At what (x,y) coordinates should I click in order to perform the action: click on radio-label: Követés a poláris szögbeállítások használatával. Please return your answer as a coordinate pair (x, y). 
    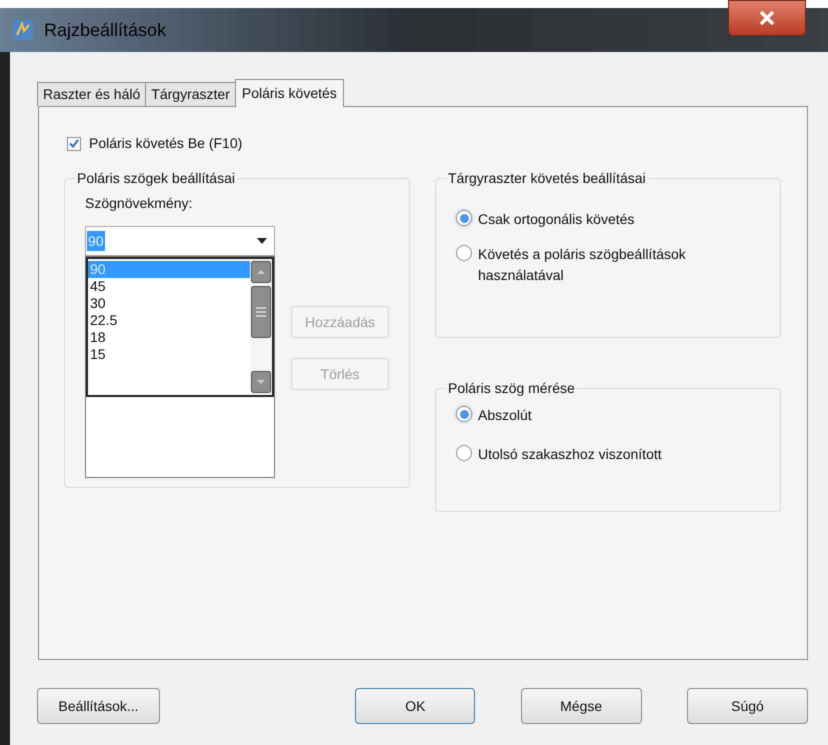
    Looking at the image, I should click on (582, 265).